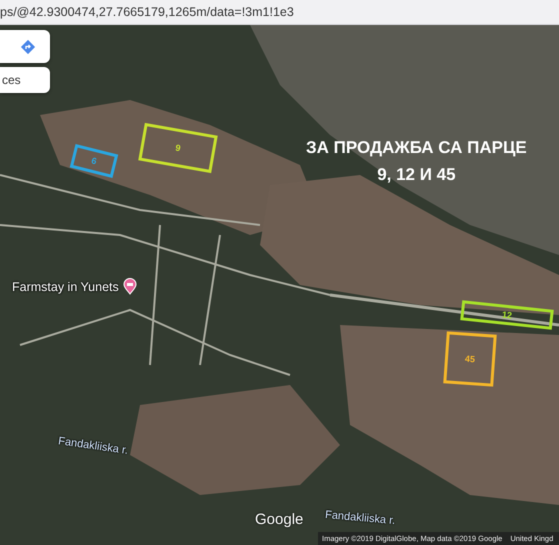 The height and width of the screenshot is (545, 559). I want to click on suggestion-item: ces, so click(25, 80).